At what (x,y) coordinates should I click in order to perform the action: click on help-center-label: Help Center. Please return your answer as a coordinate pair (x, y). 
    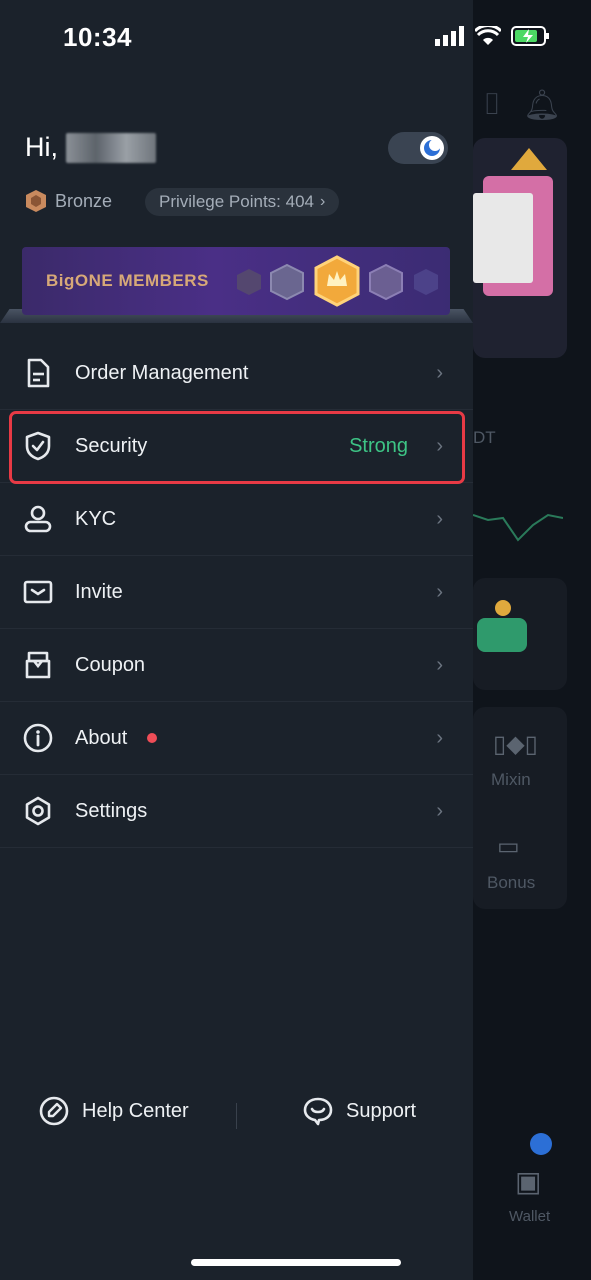
    Looking at the image, I should click on (135, 1110).